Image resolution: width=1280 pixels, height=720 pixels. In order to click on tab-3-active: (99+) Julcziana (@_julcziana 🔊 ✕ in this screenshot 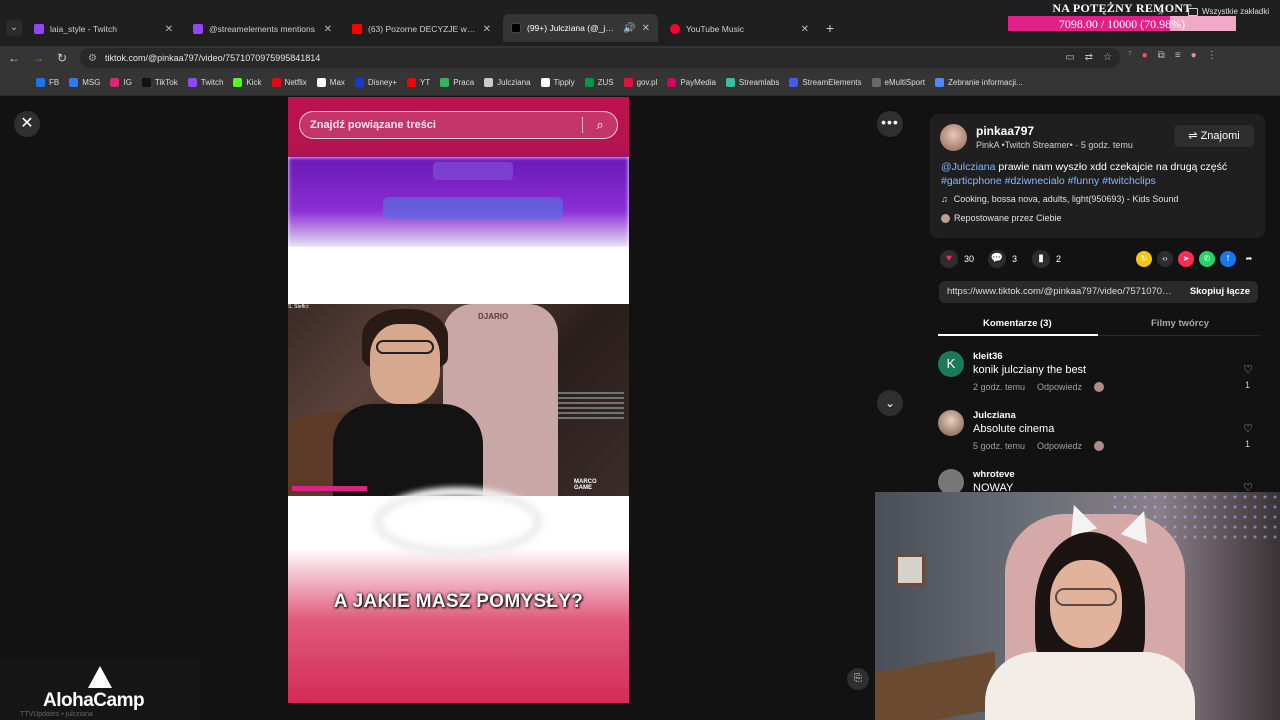, I will do `click(580, 28)`.